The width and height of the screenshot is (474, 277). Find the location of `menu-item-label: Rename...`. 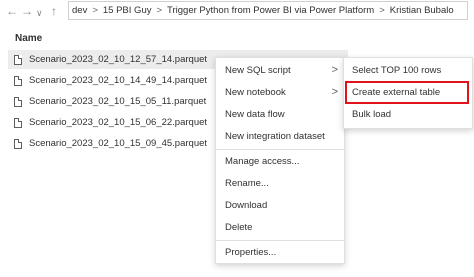

menu-item-label: Rename... is located at coordinates (247, 183).